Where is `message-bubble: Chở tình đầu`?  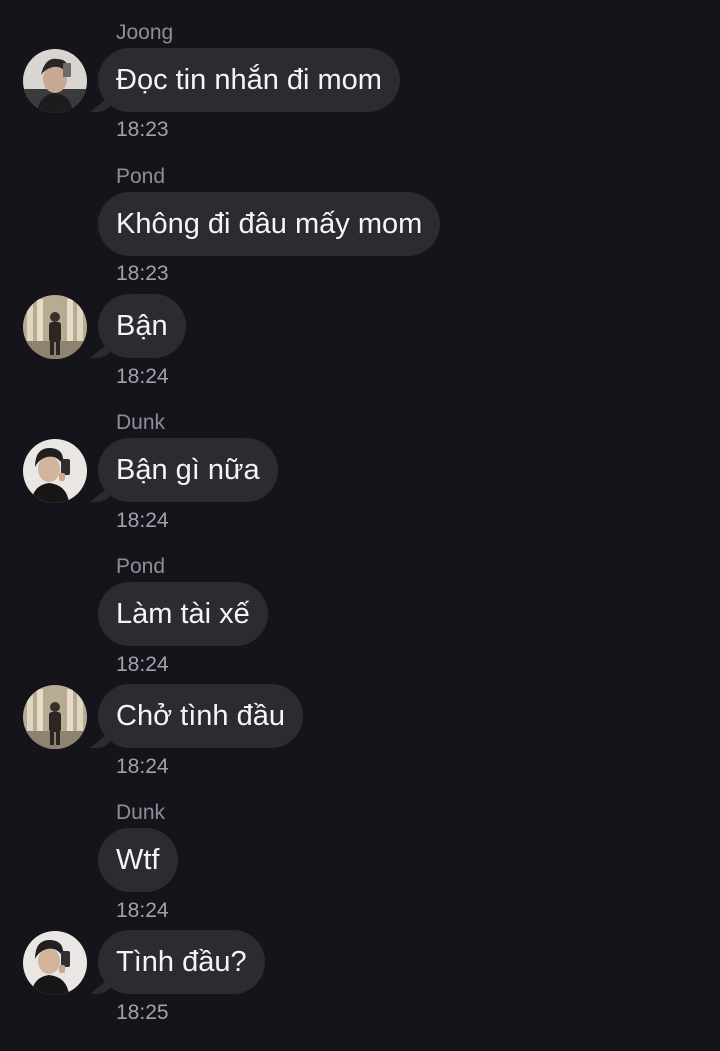
message-bubble: Chở tình đầu is located at coordinates (200, 716).